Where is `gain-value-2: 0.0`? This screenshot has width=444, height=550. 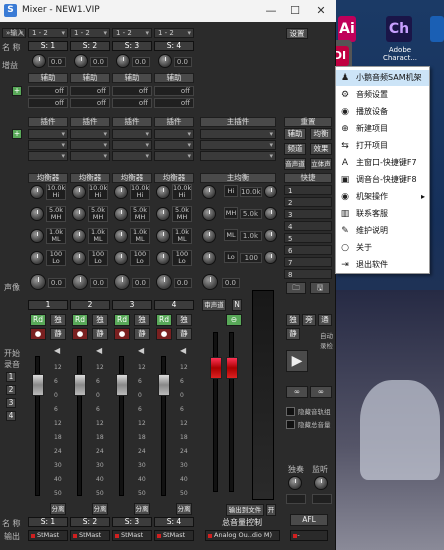
gain-value-2: 0.0 is located at coordinates (99, 62).